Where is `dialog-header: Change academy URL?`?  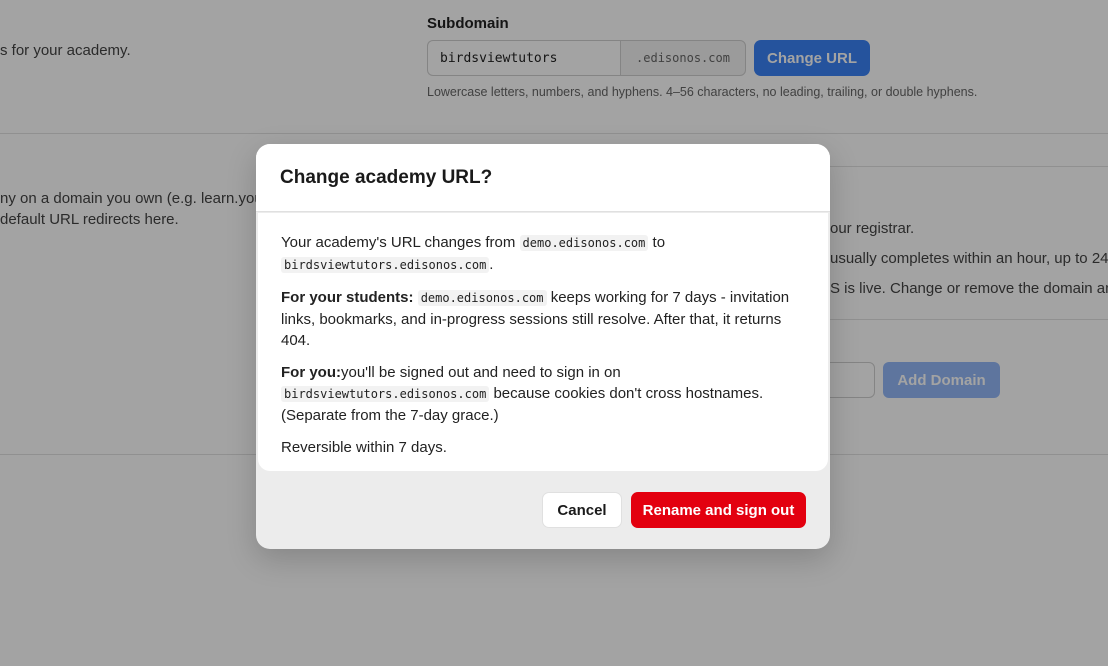 dialog-header: Change academy URL? is located at coordinates (543, 178).